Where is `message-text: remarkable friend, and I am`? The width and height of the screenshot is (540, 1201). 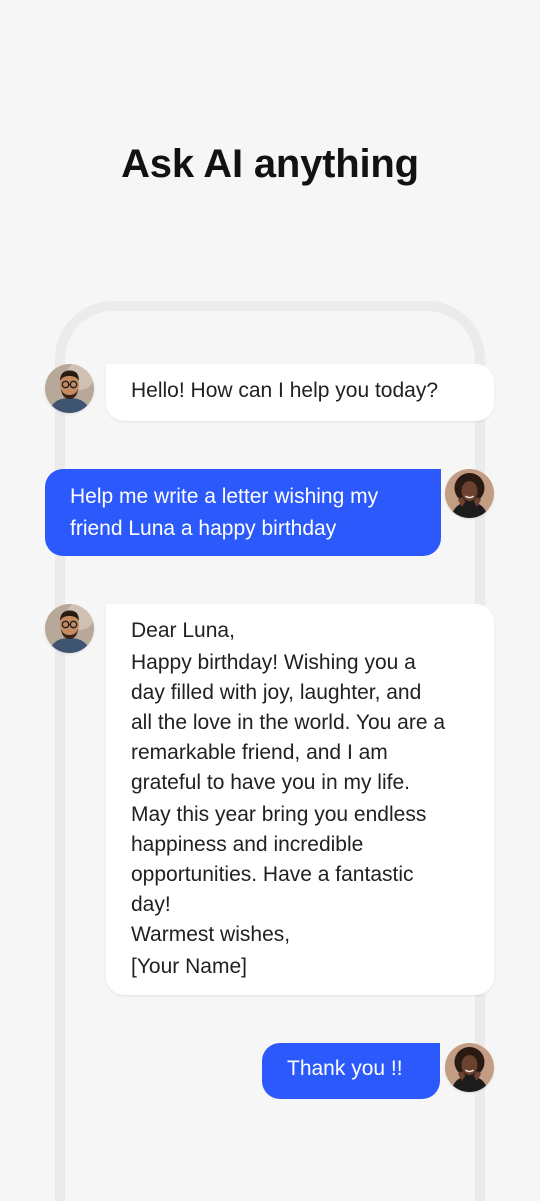 message-text: remarkable friend, and I am is located at coordinates (259, 752).